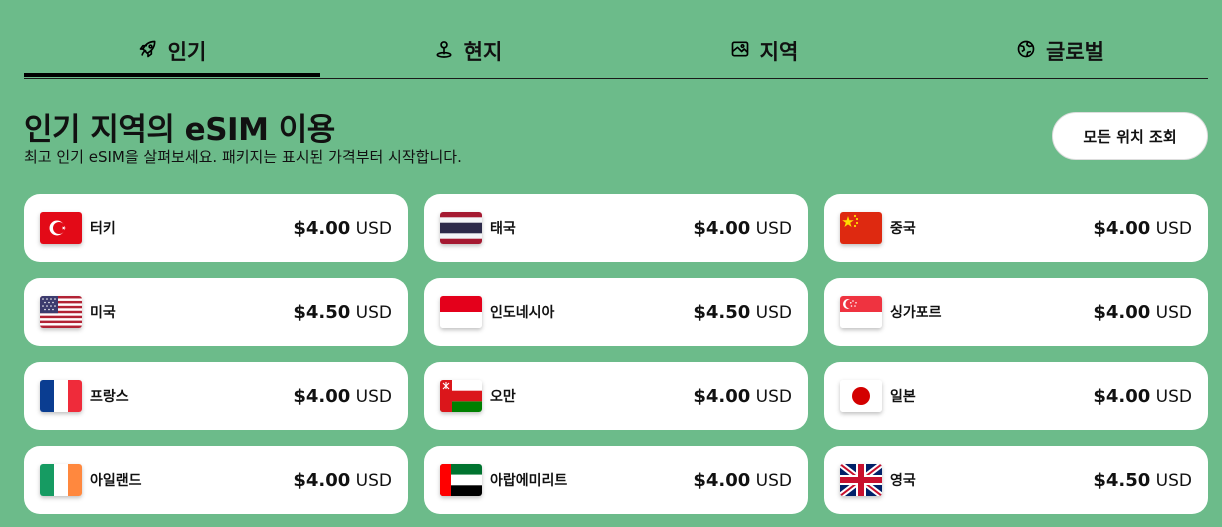  Describe the element at coordinates (616, 396) in the screenshot. I see `destination-card: 오만 $4.00 USD` at that location.